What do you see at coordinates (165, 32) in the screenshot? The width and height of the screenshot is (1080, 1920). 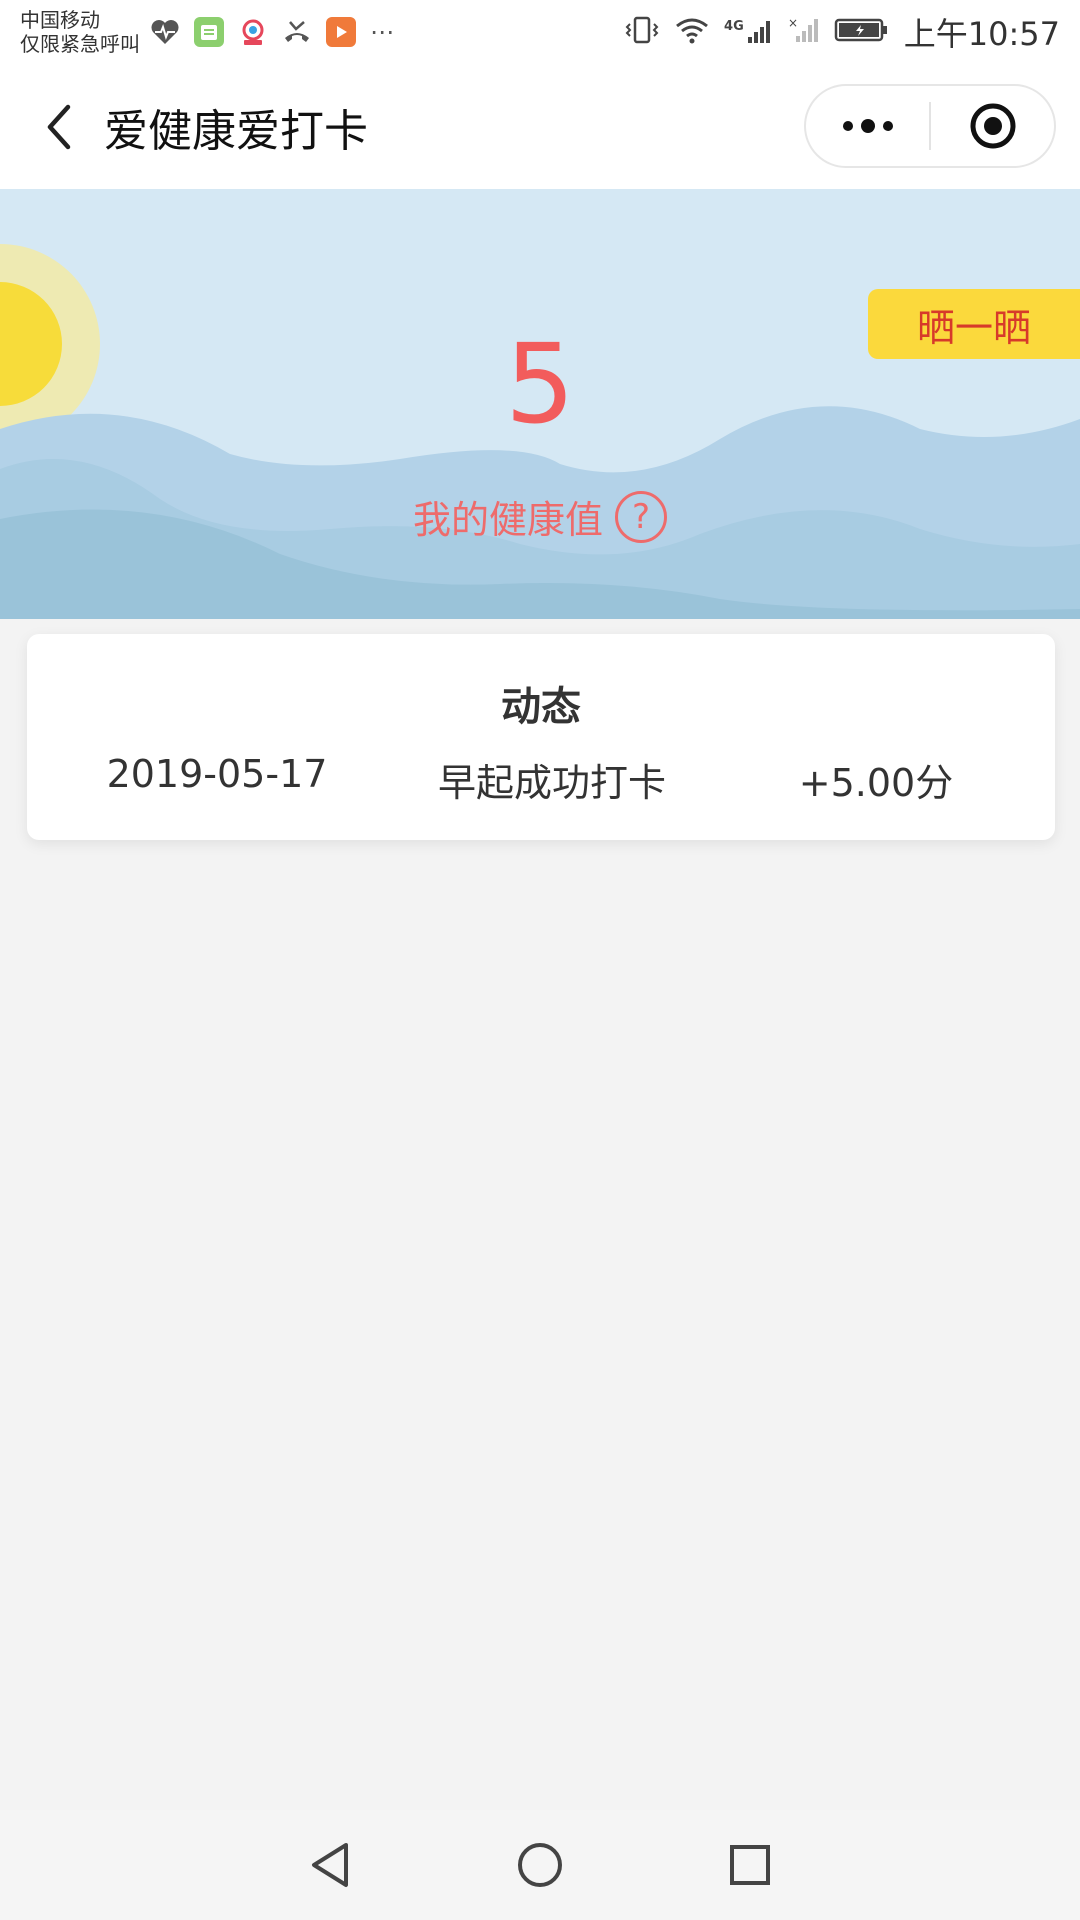 I see `health-icon` at bounding box center [165, 32].